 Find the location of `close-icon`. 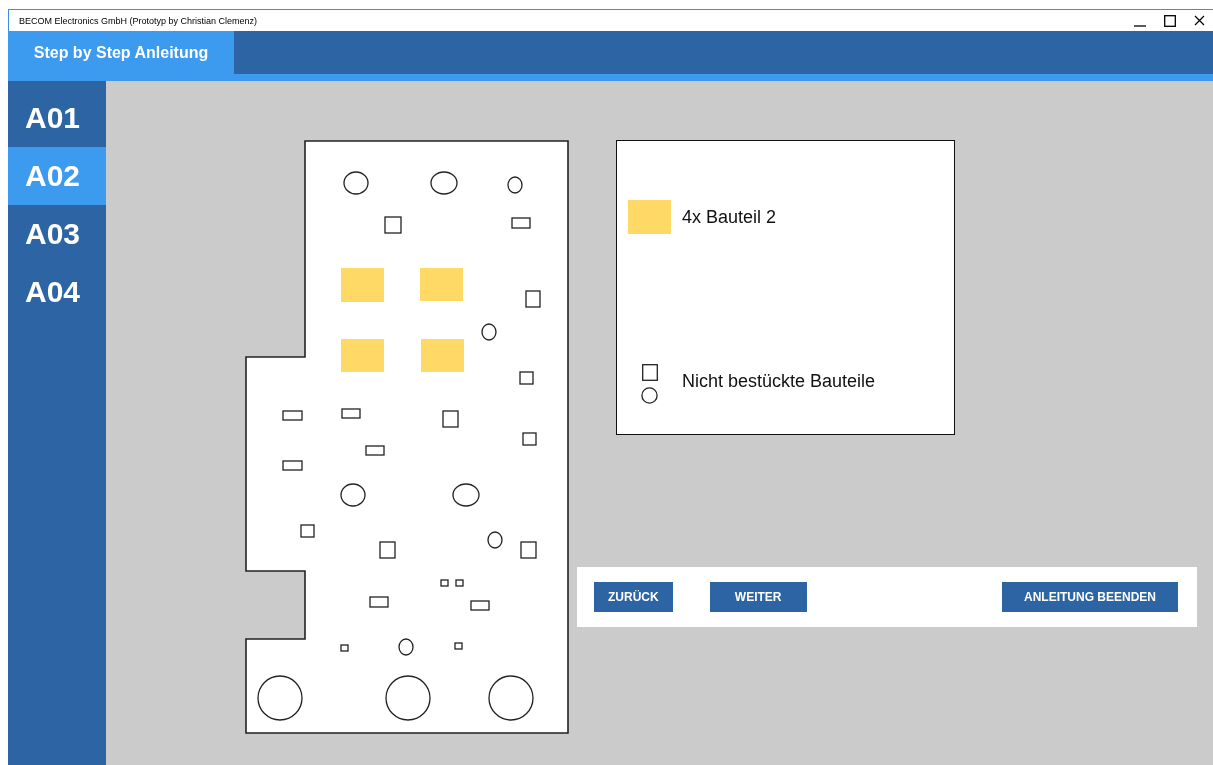

close-icon is located at coordinates (1199, 20).